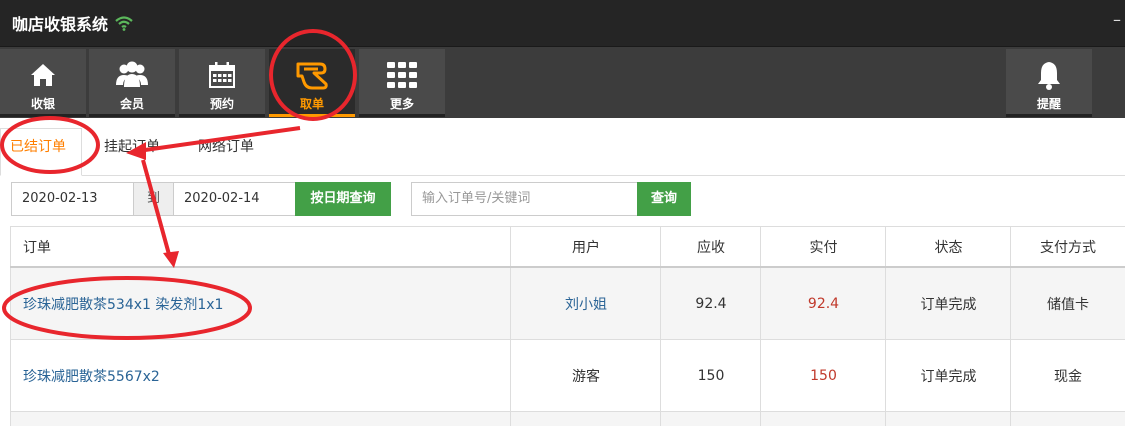 This screenshot has height=426, width=1125. What do you see at coordinates (562, 147) in the screenshot?
I see `order-tabs: 已结订单 挂起订单 网络订单` at bounding box center [562, 147].